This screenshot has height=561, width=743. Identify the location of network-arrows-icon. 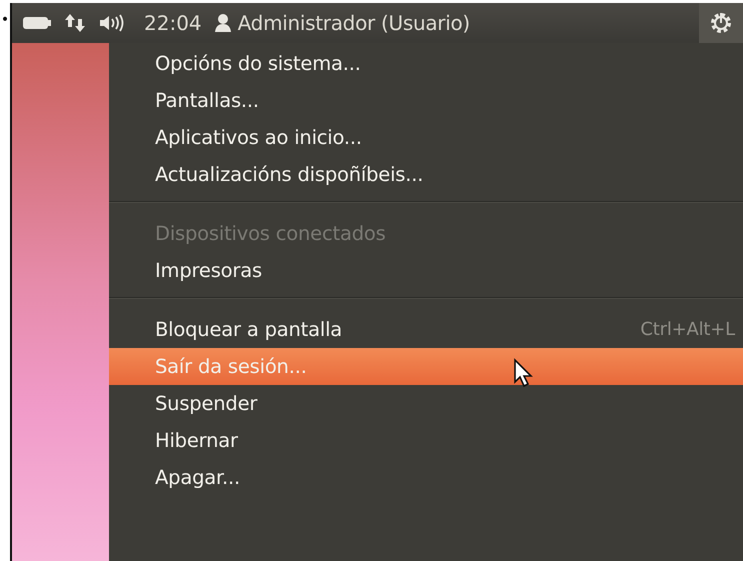
(75, 23).